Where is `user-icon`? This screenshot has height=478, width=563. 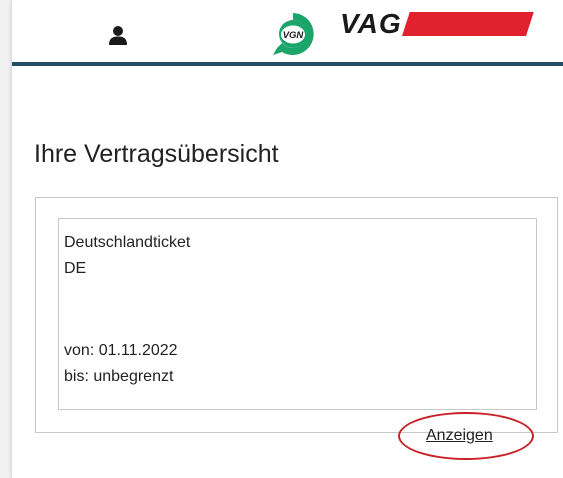
user-icon is located at coordinates (118, 35).